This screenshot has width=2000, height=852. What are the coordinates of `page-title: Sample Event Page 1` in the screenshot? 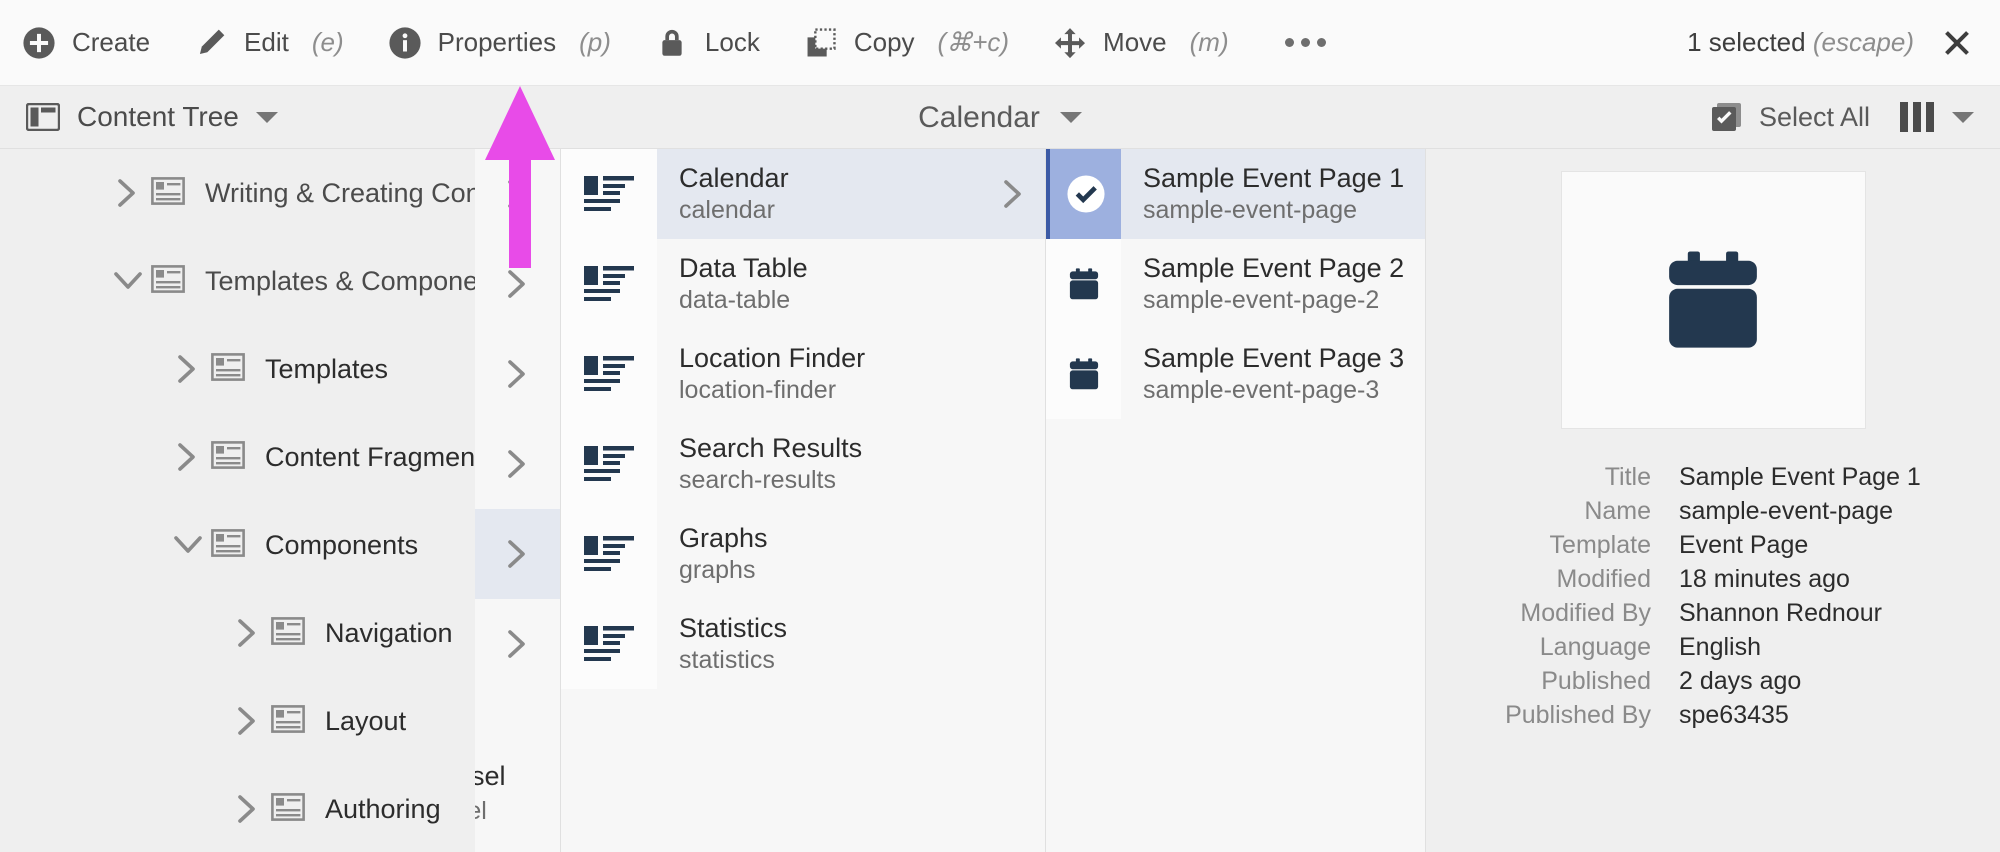 It's located at (1274, 177).